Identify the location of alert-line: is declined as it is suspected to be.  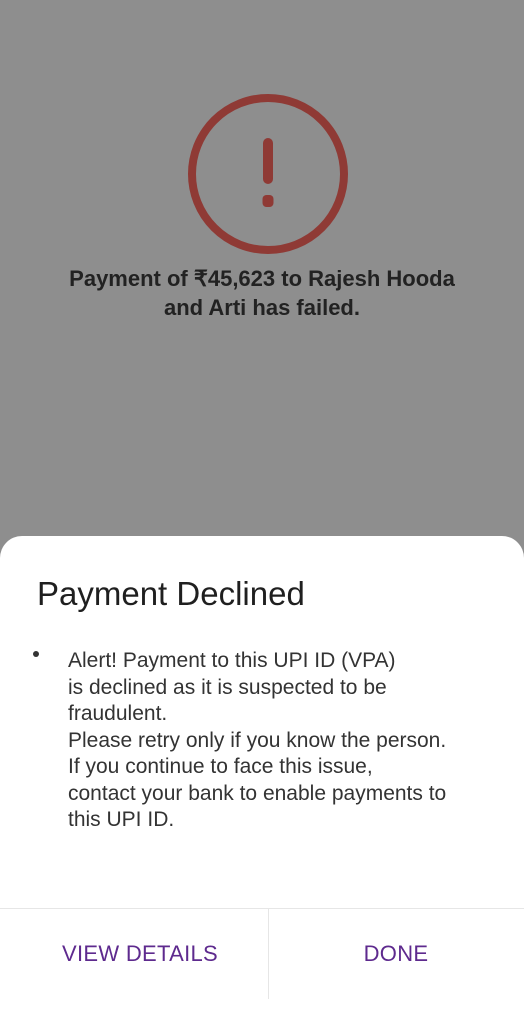
(227, 687).